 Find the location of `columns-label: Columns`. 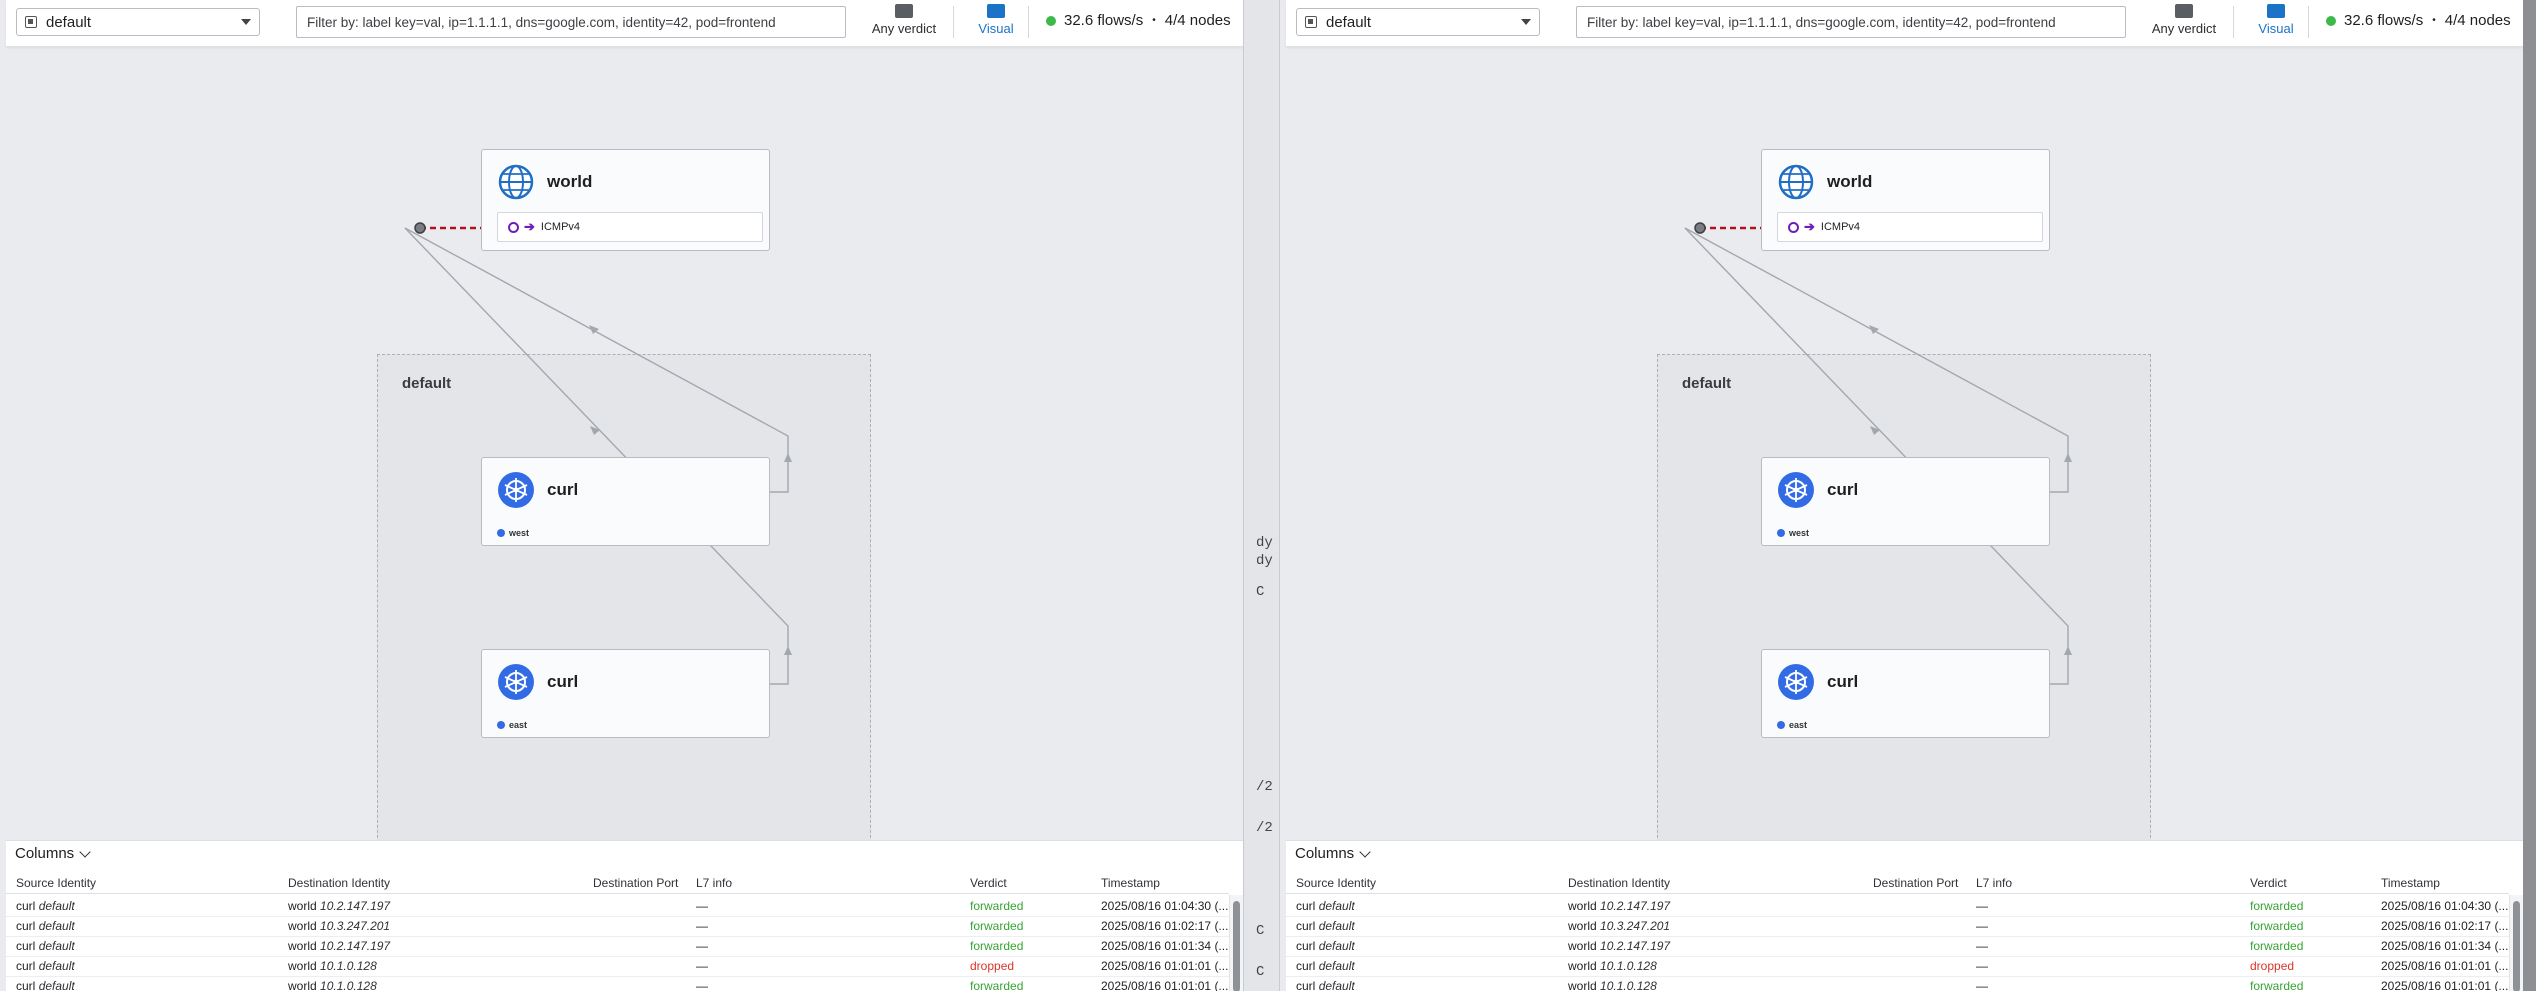

columns-label: Columns is located at coordinates (1325, 853).